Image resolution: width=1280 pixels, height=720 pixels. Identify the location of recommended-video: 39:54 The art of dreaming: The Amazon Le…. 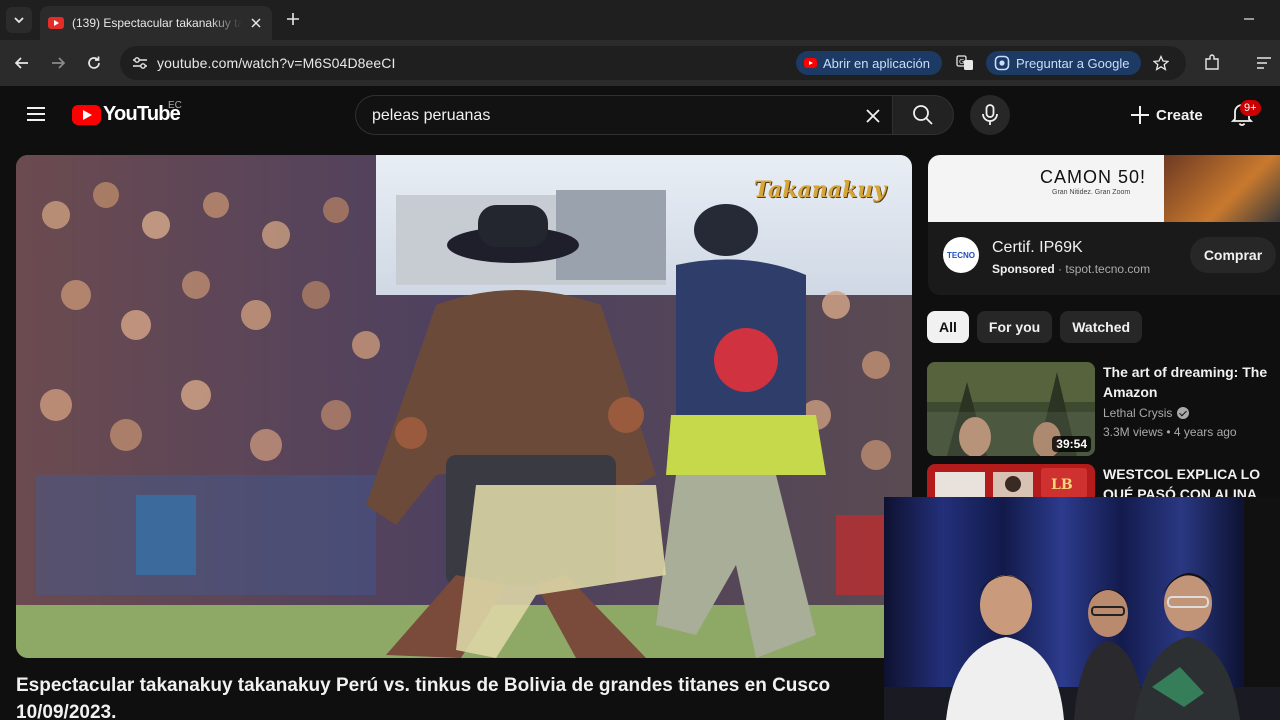
(1103, 410).